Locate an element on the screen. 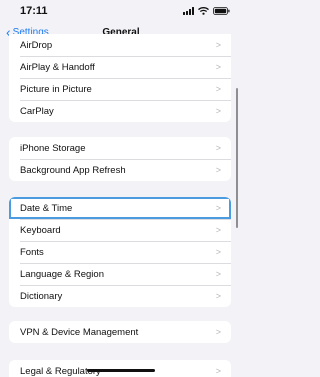  row-label: AirPlay & Handoff is located at coordinates (57, 67).